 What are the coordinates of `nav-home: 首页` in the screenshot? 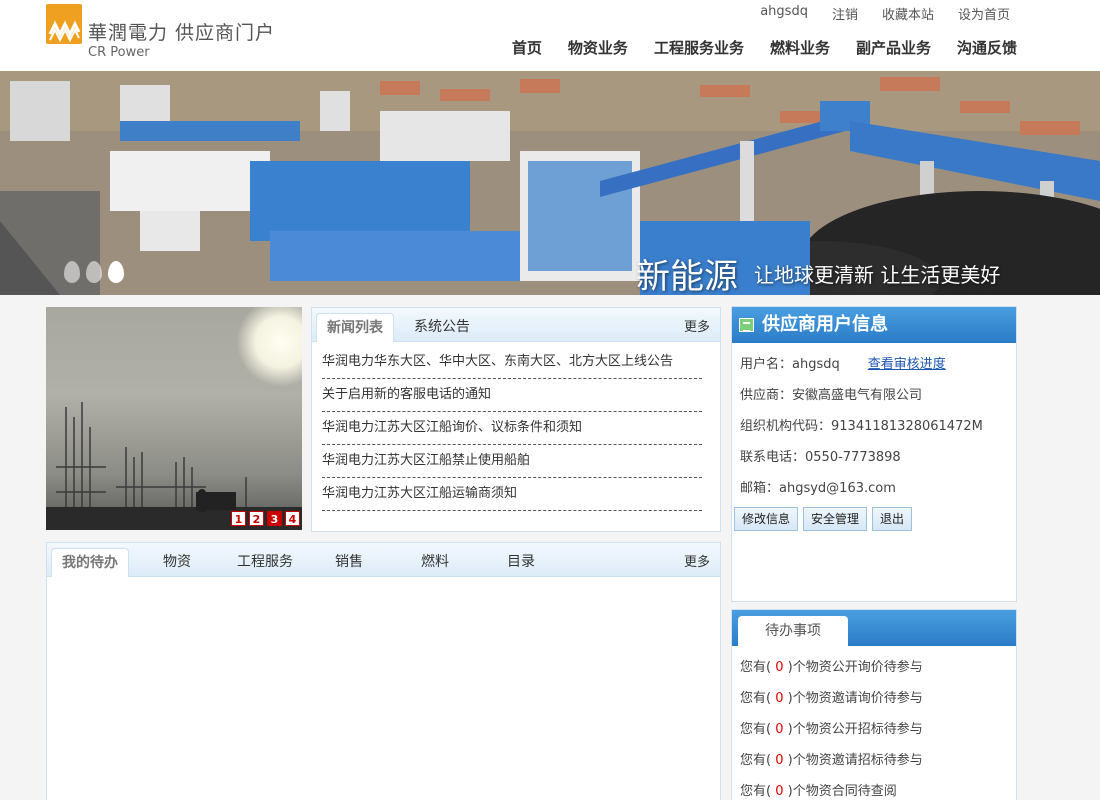 It's located at (527, 47).